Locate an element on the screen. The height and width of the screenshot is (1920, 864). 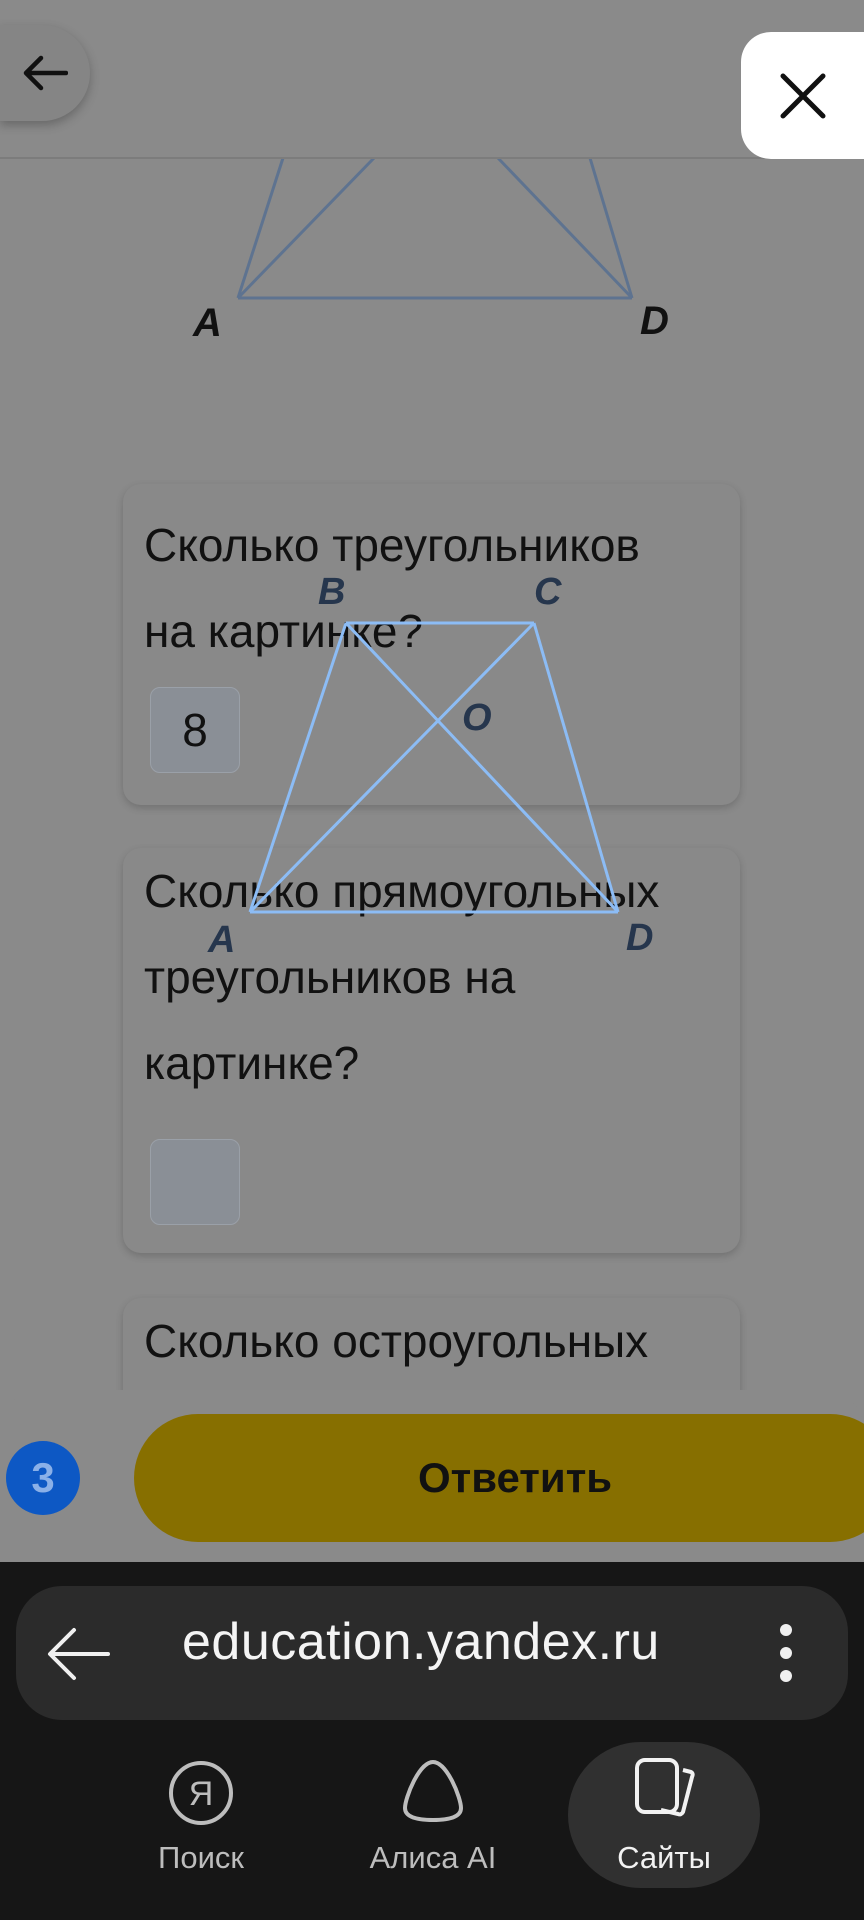
nav-label-alice: Алиса AI is located at coordinates (433, 1857).